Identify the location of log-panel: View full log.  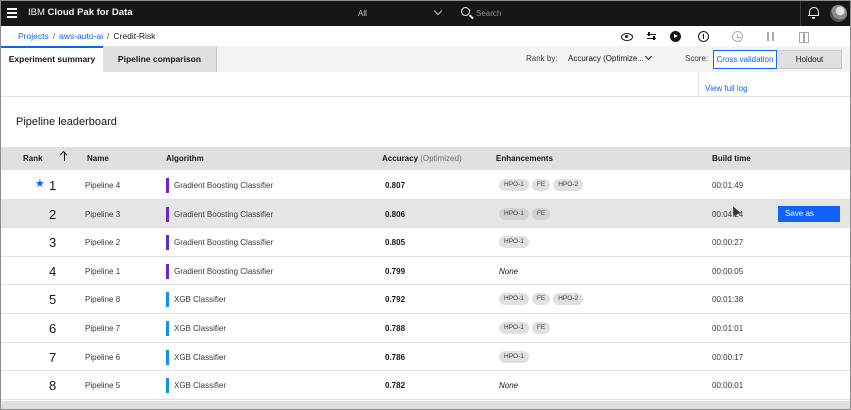
(774, 84).